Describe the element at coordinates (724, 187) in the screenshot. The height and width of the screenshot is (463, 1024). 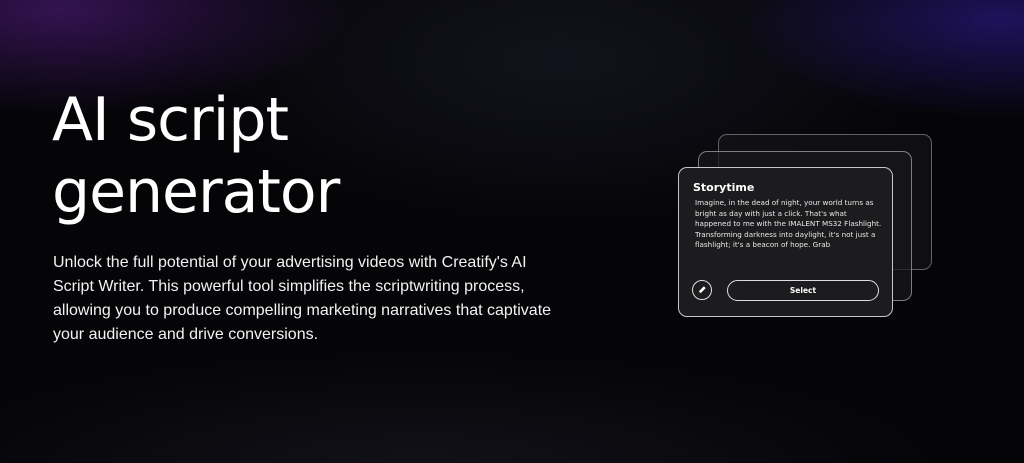
I see `script-card-title: Storytime` at that location.